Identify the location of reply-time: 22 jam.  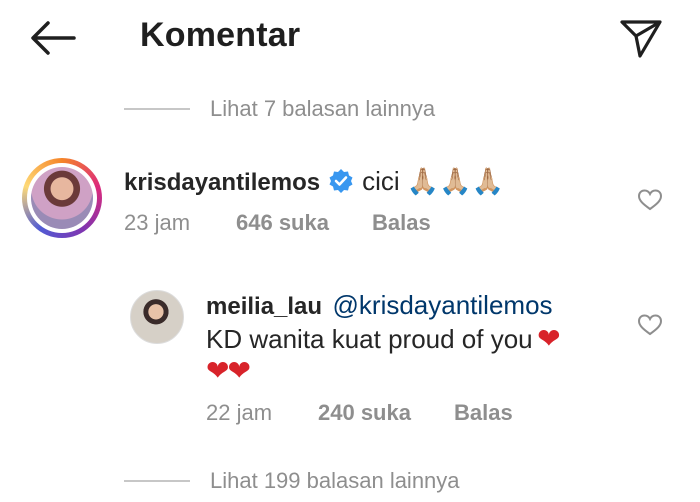
(239, 412).